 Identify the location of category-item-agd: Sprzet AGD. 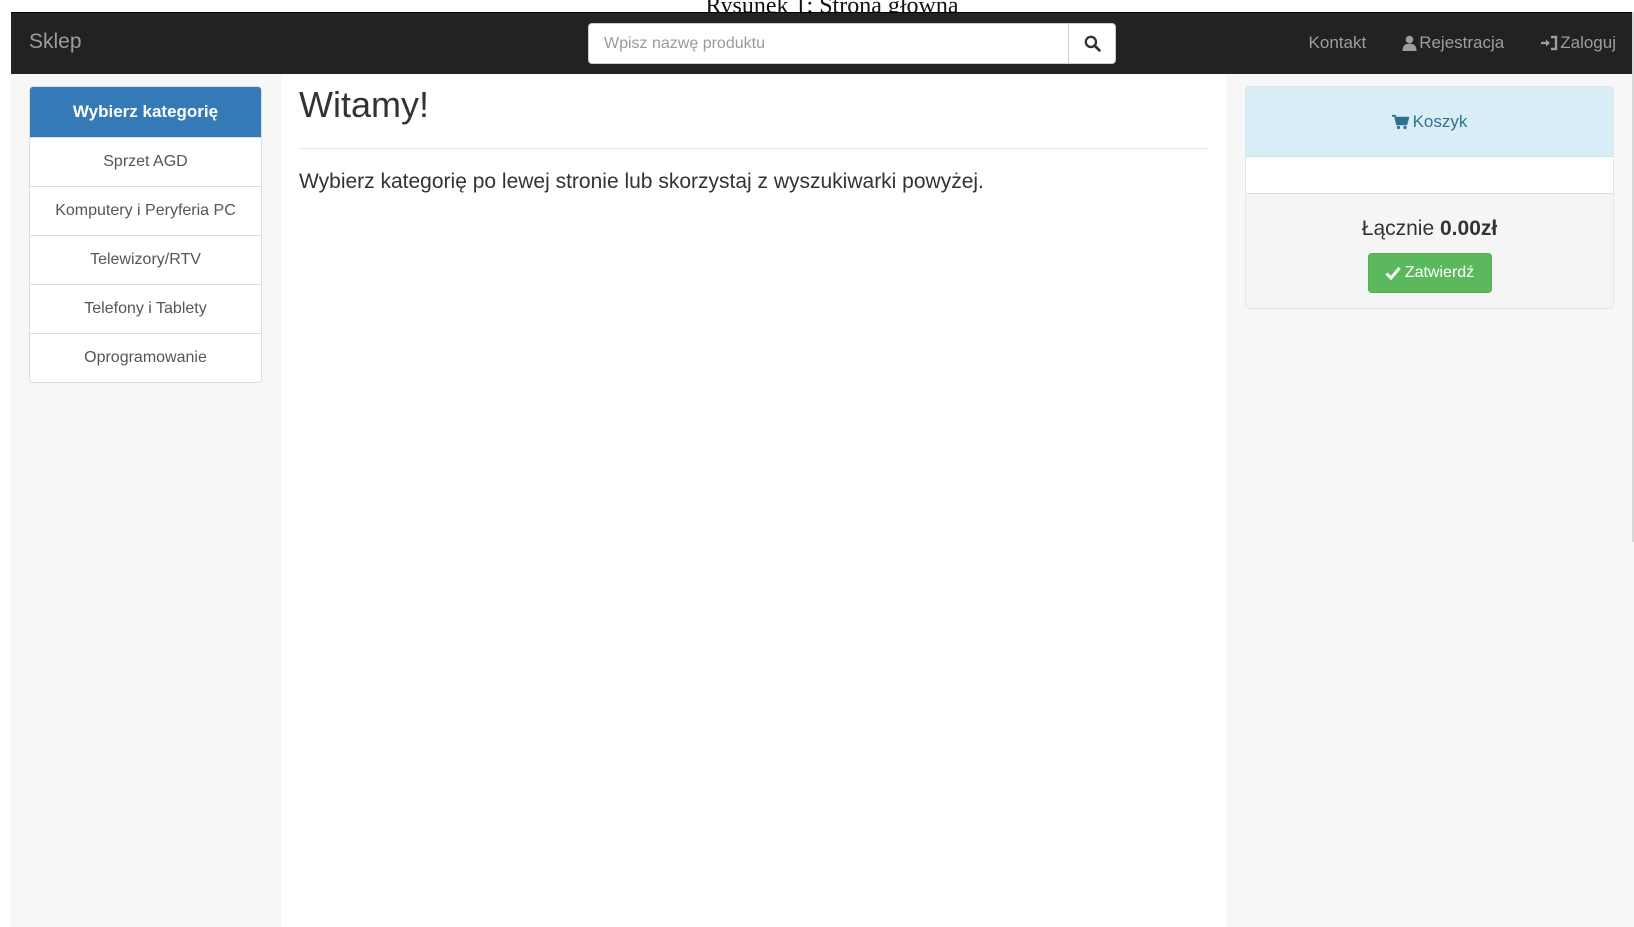
(145, 161).